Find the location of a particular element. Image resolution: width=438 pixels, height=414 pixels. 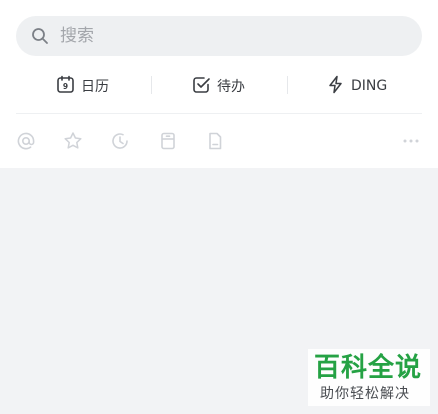

ding-label: DING is located at coordinates (369, 86).